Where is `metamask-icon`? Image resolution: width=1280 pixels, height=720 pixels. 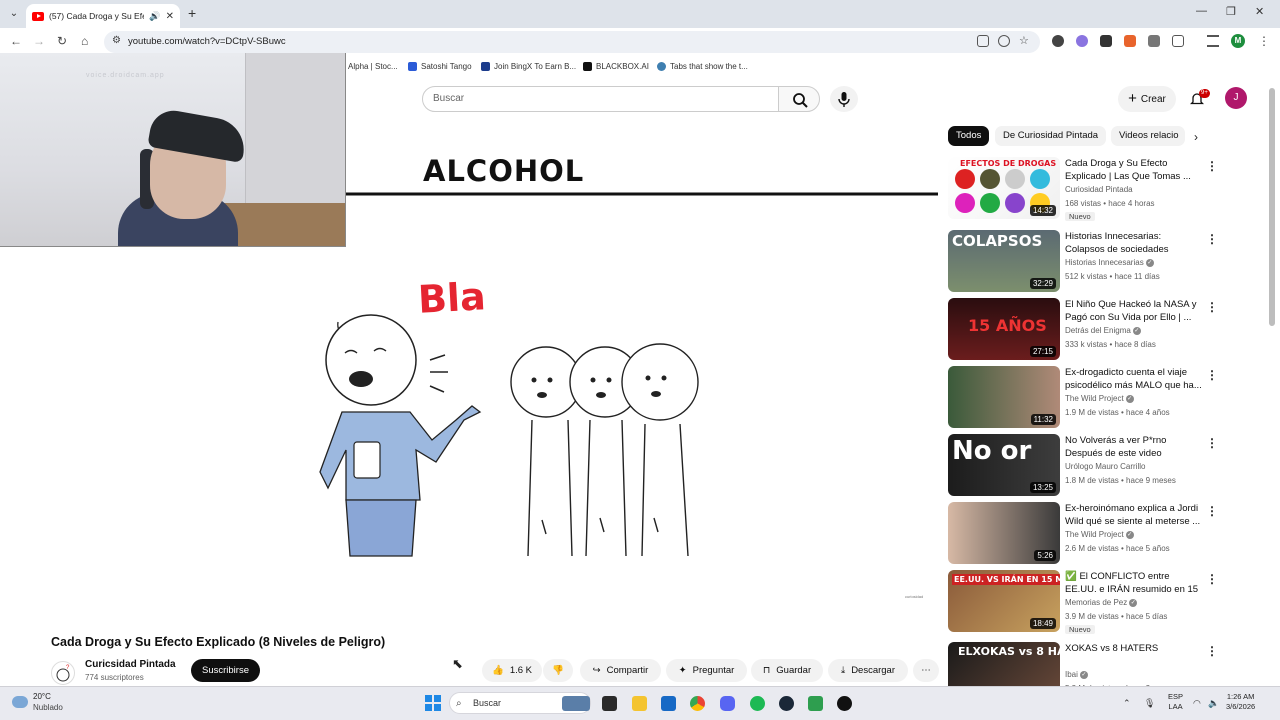
metamask-icon is located at coordinates (1130, 41).